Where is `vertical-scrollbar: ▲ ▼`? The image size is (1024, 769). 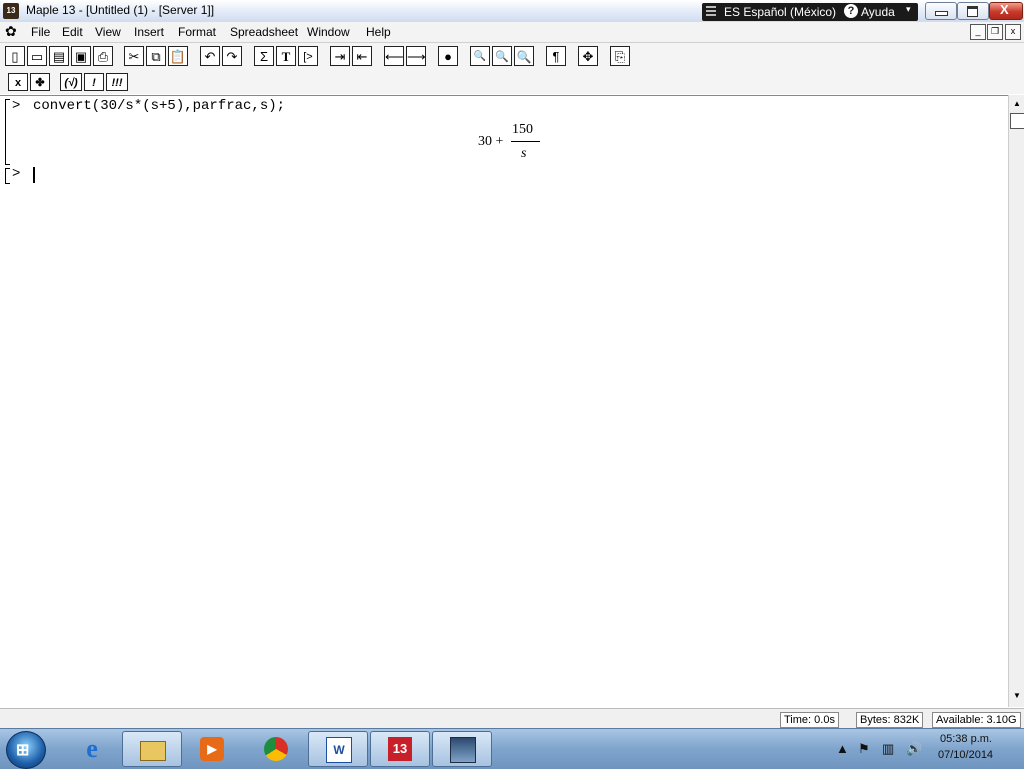 vertical-scrollbar: ▲ ▼ is located at coordinates (1016, 401).